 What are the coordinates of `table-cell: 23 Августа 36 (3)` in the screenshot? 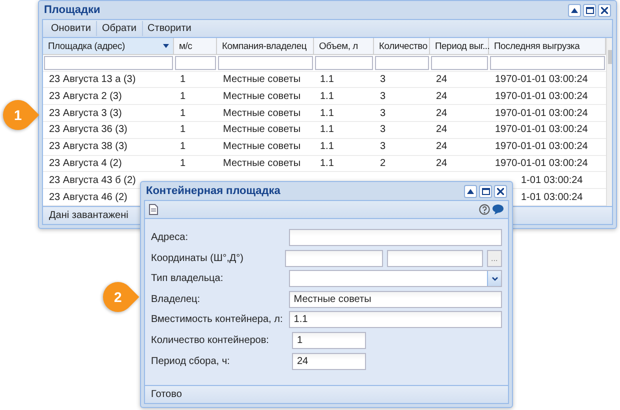 It's located at (88, 130).